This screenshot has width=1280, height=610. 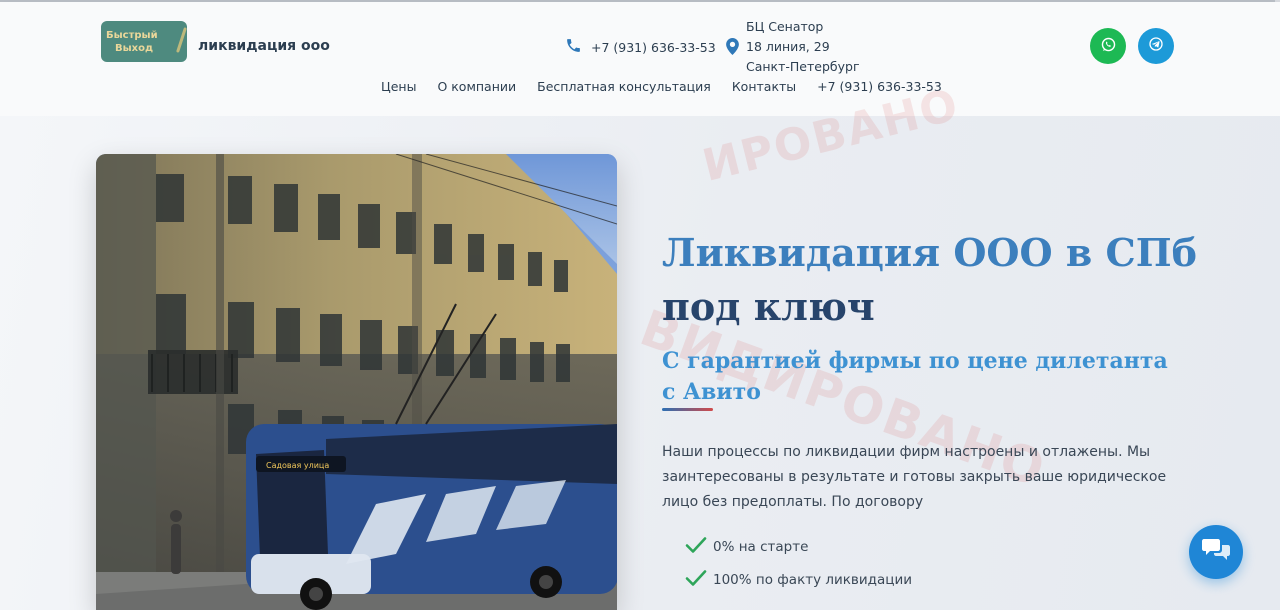 I want to click on whatsapp-icon, so click(x=1108, y=46).